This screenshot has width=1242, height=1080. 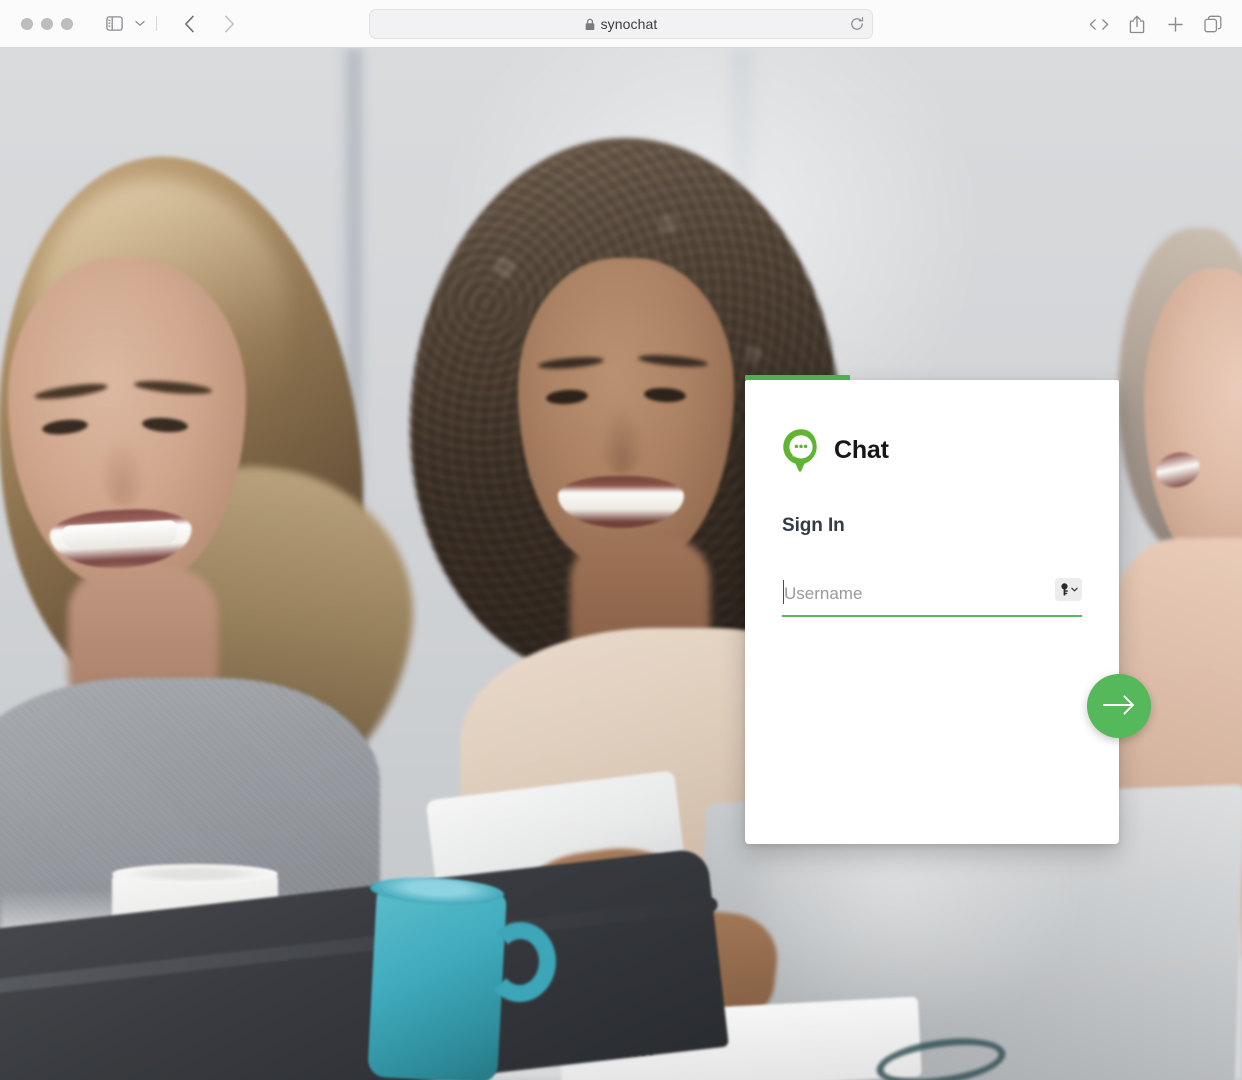 I want to click on signin-card: Chat Sign In, so click(x=932, y=609).